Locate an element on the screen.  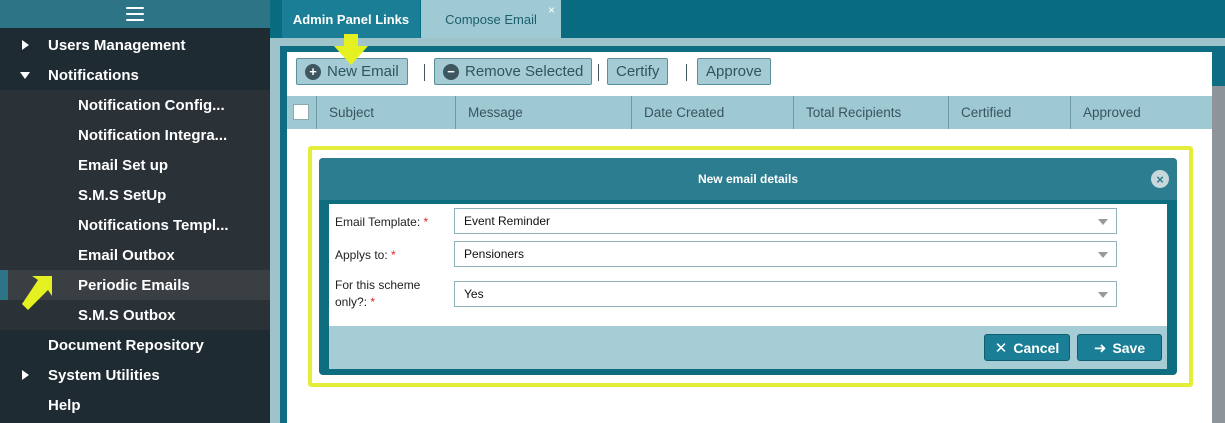
sidebar-item-label: Periodic Emails is located at coordinates (134, 285).